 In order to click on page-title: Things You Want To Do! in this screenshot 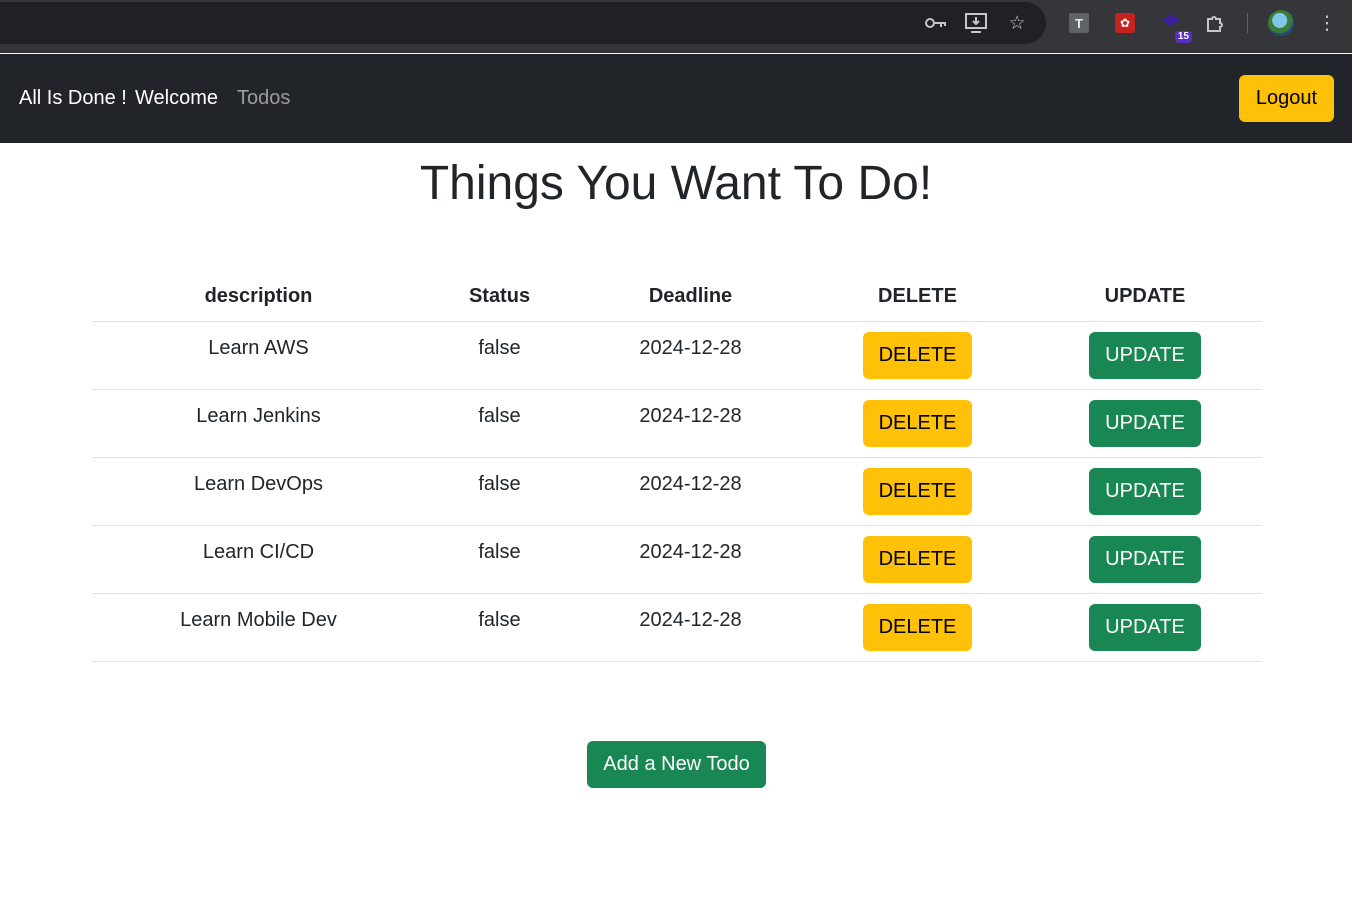, I will do `click(676, 183)`.